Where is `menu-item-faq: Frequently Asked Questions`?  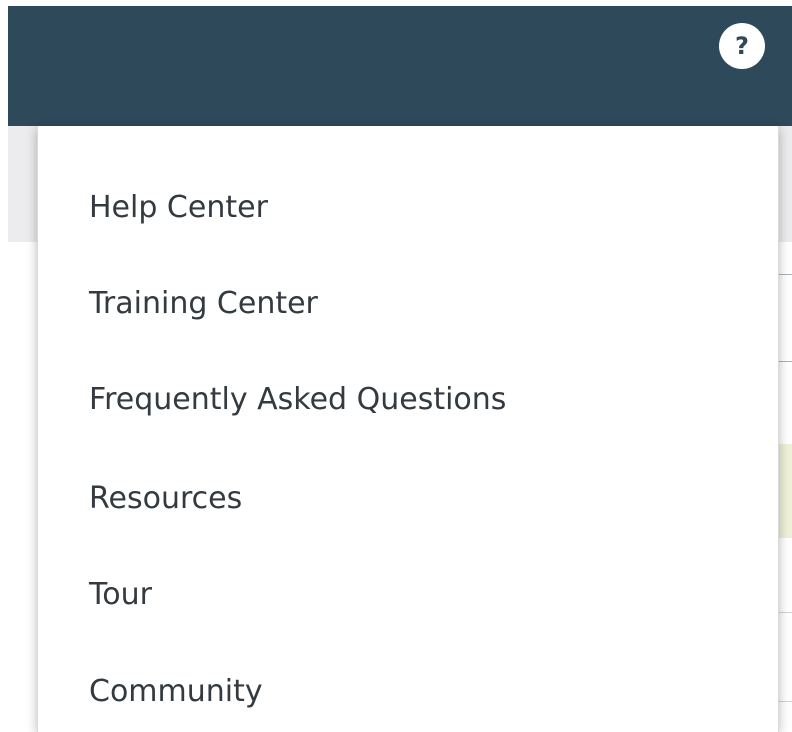
menu-item-faq: Frequently Asked Questions is located at coordinates (297, 399).